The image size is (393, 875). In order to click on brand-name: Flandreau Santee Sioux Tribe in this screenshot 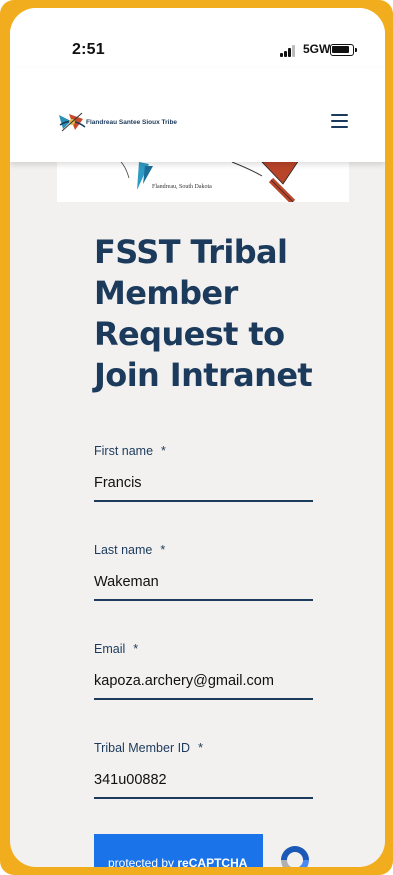, I will do `click(131, 122)`.